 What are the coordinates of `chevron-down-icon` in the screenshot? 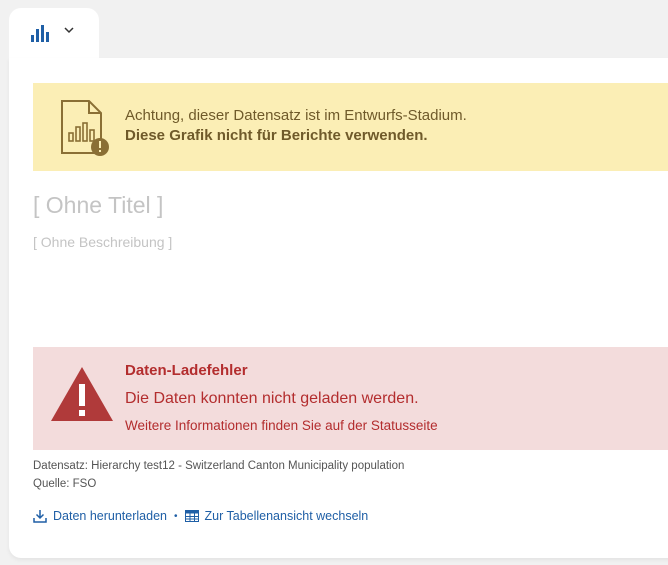 It's located at (69, 30).